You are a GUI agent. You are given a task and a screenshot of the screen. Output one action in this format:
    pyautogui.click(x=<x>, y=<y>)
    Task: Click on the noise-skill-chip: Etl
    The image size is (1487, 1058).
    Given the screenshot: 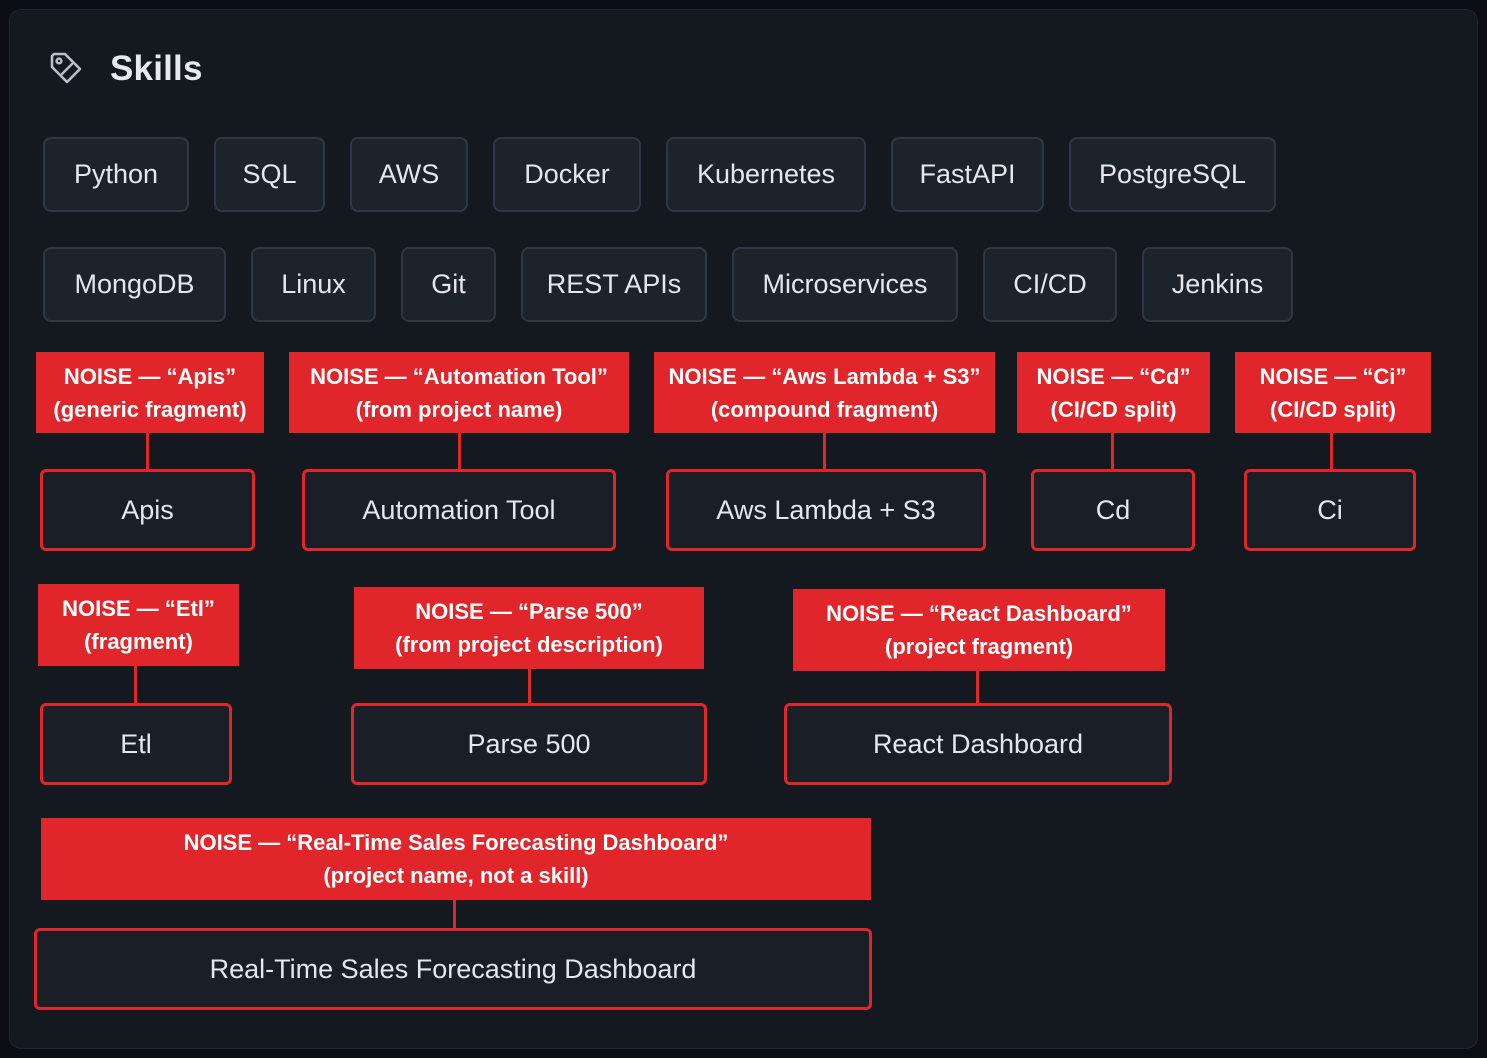 What is the action you would take?
    pyautogui.click(x=136, y=744)
    